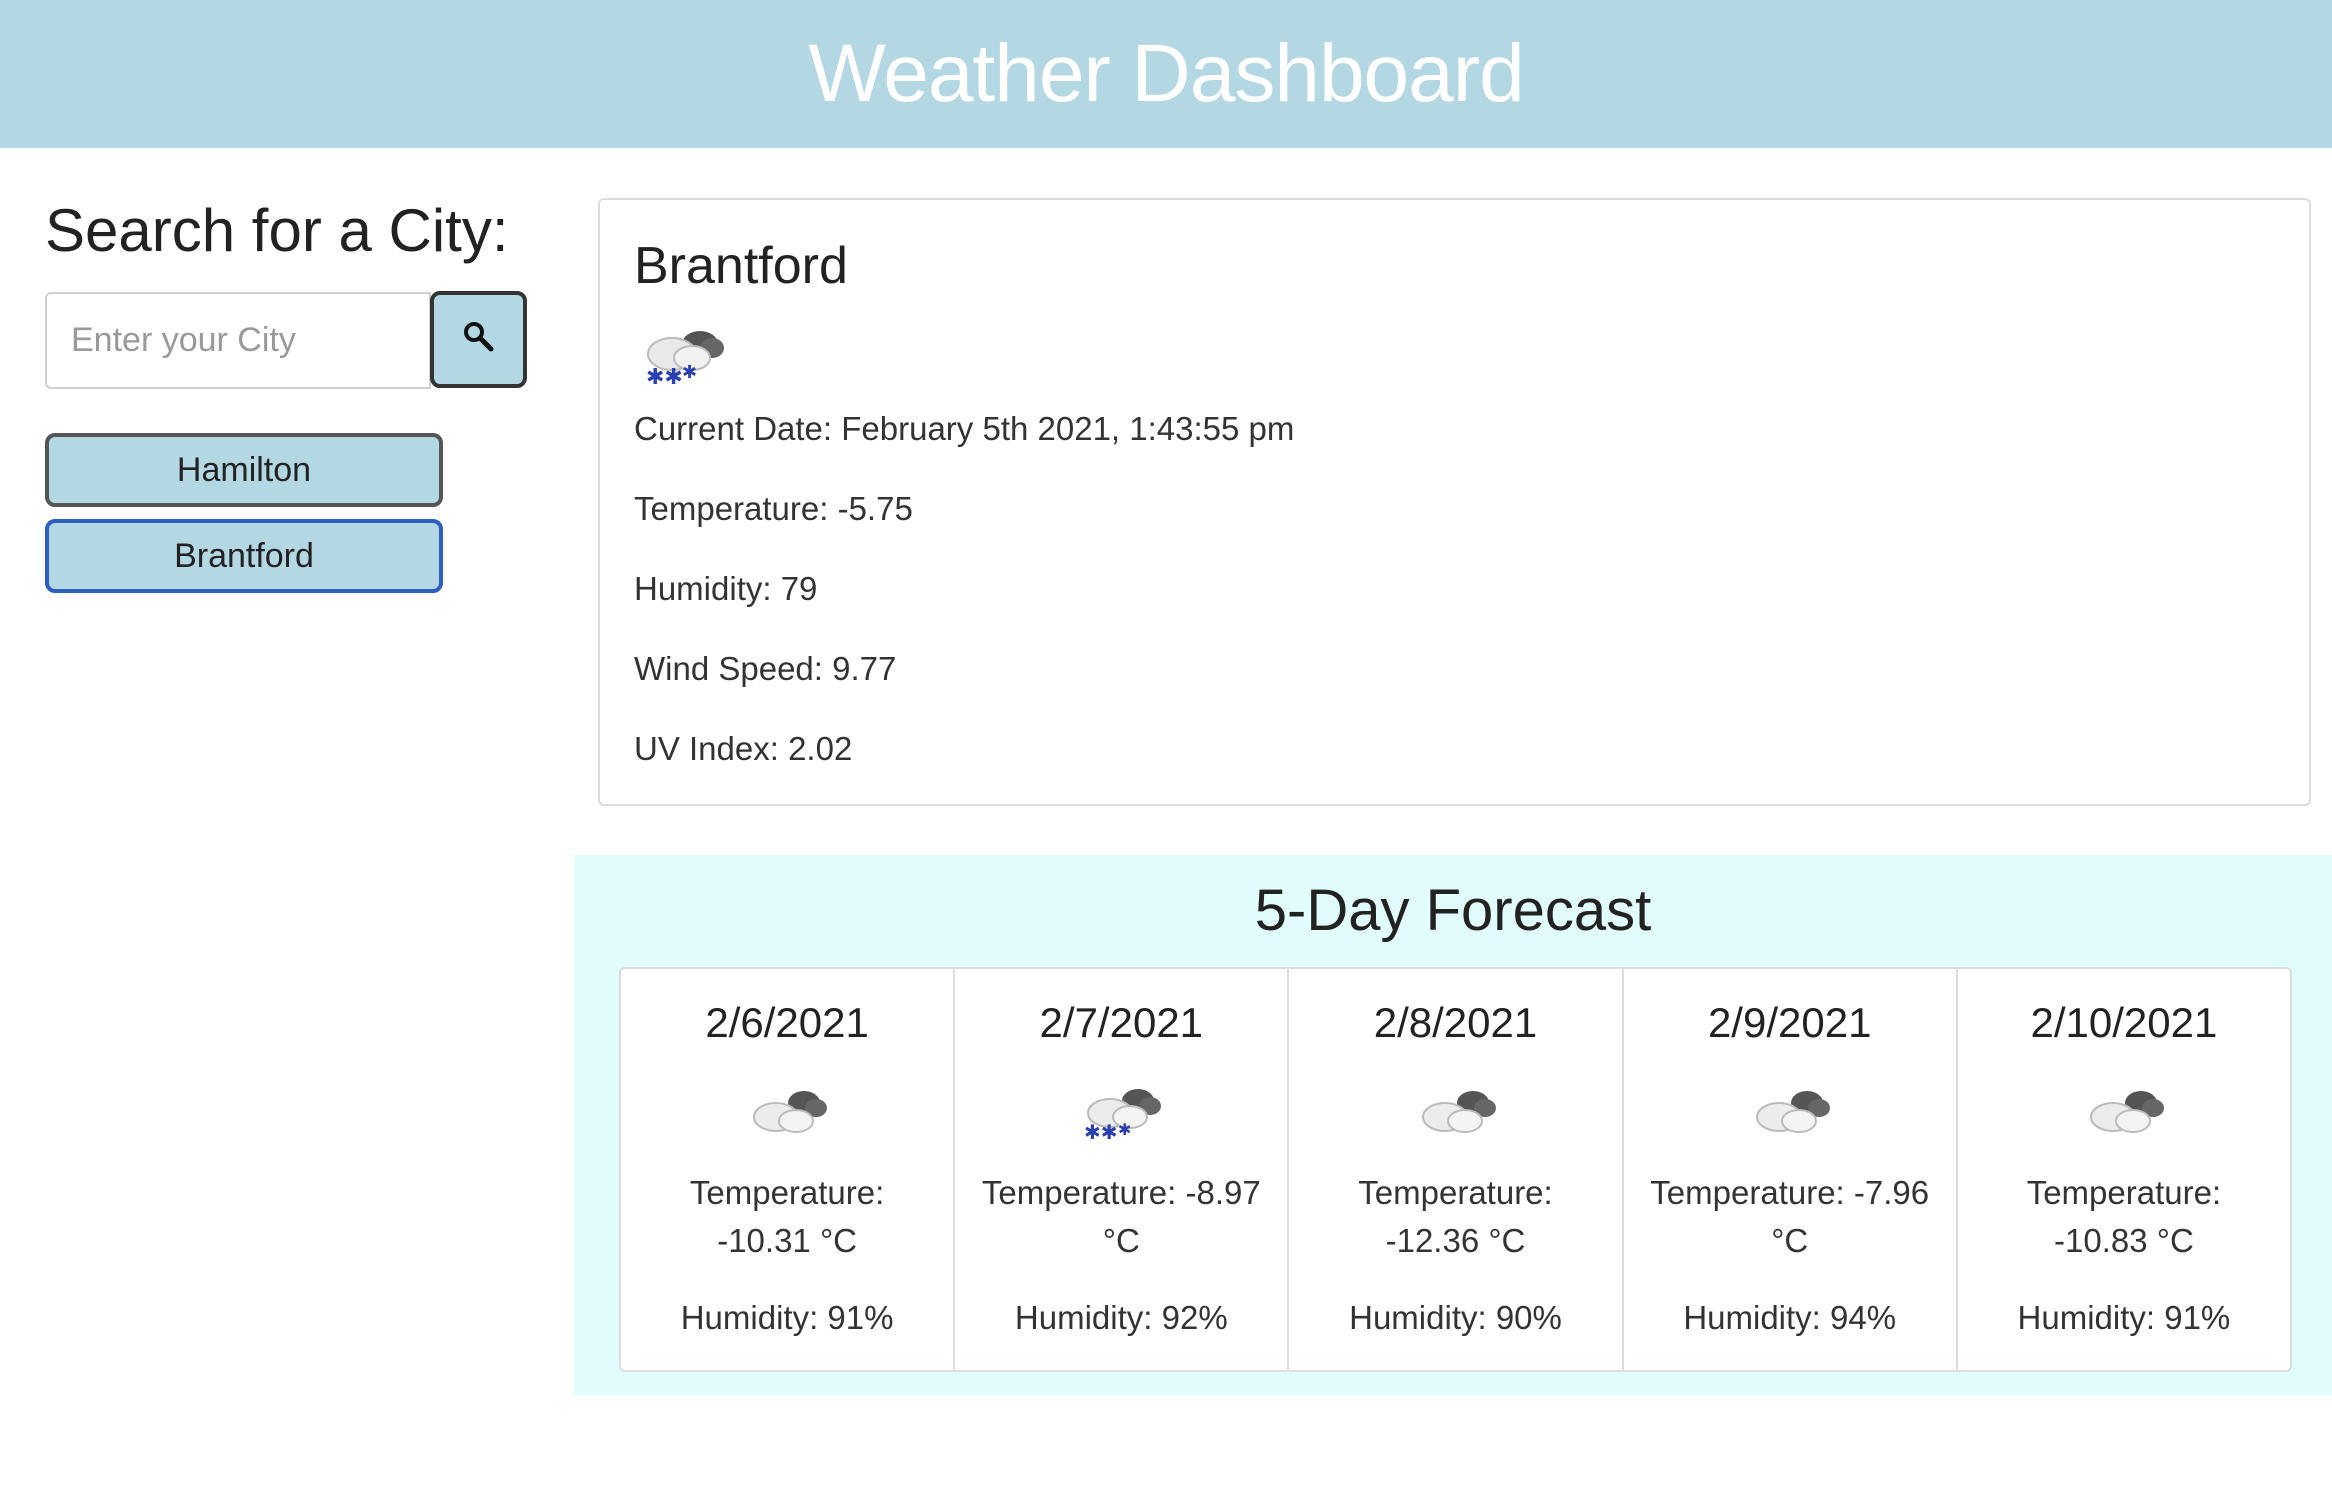 This screenshot has width=2332, height=1490. Describe the element at coordinates (277, 230) in the screenshot. I see `search-heading: Search for a City:` at that location.